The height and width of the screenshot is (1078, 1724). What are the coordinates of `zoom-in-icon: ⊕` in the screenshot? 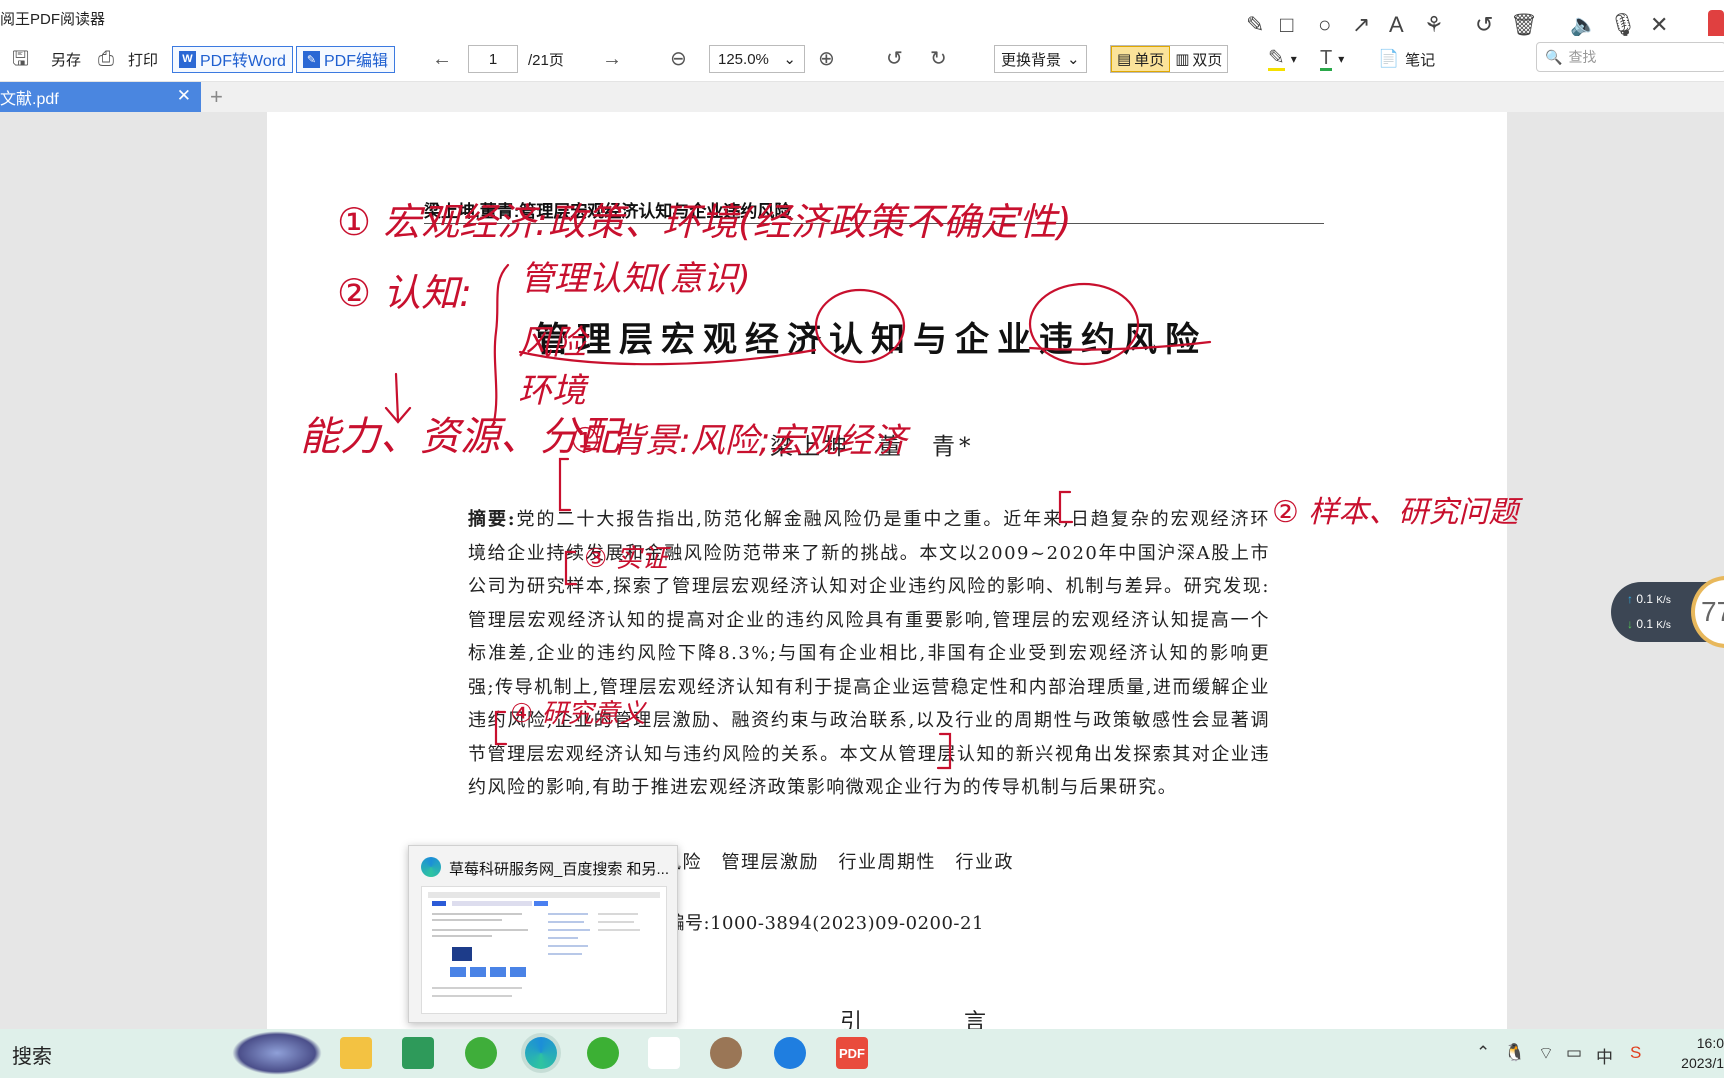 It's located at (826, 59).